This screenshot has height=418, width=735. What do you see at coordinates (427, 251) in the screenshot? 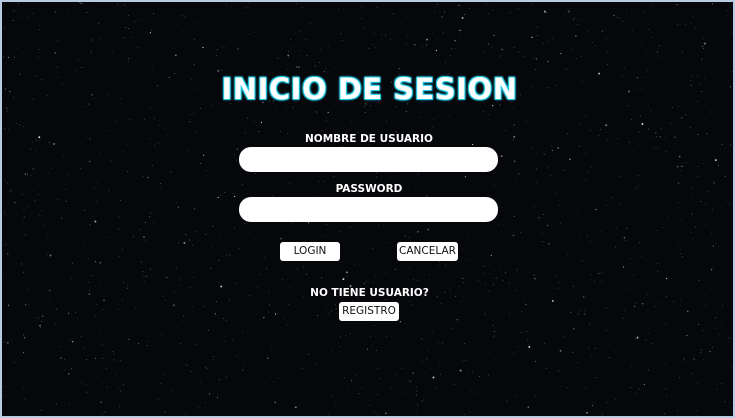
I see `cancel-button: CANCELAR` at bounding box center [427, 251].